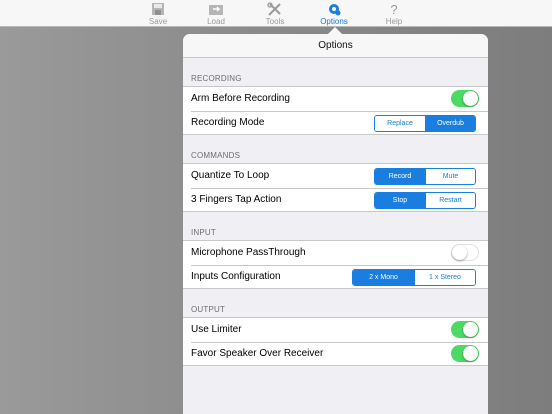  I want to click on recording-mode-segmented-control: Replace Overdub, so click(425, 123).